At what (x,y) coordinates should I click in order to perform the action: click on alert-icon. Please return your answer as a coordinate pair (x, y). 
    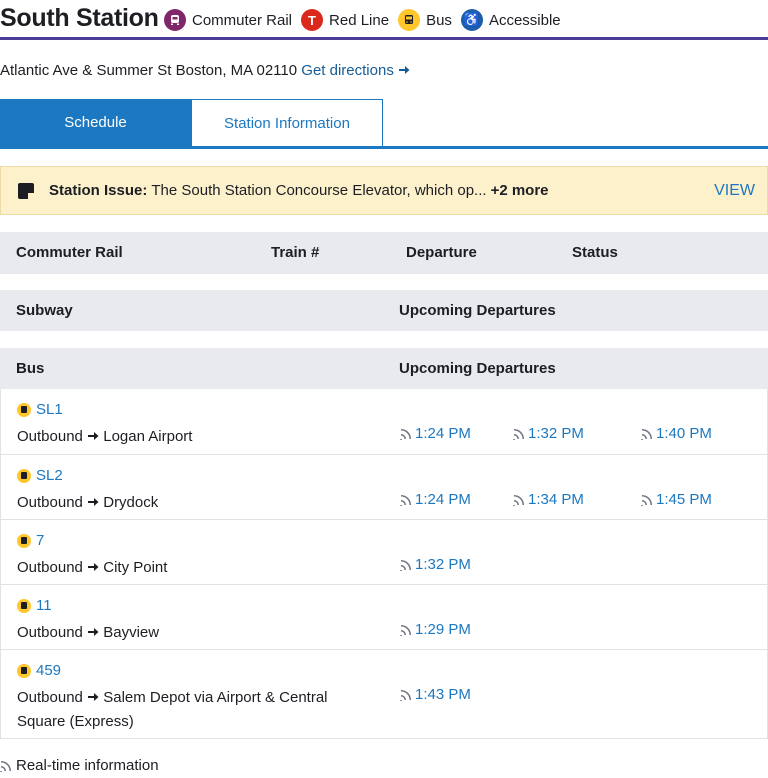
    Looking at the image, I should click on (26, 190).